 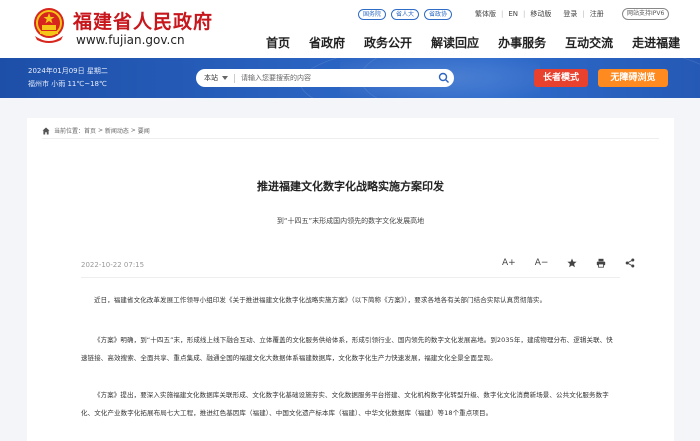 I want to click on link-provincial-cppcc: 省政协, so click(x=438, y=14).